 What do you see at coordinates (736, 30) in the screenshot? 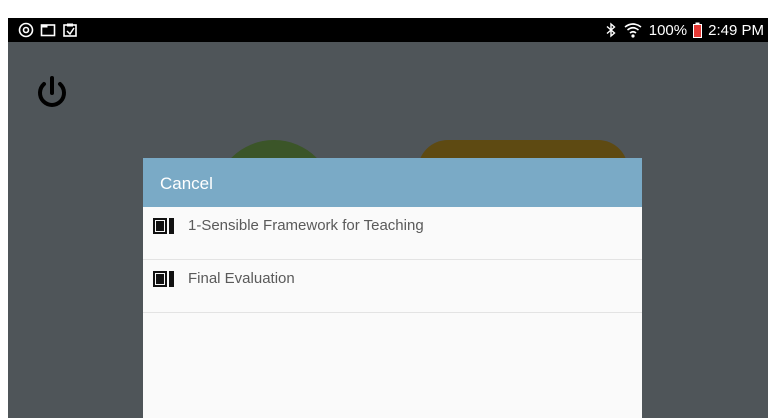
I see `clock: 2:49 PM` at bounding box center [736, 30].